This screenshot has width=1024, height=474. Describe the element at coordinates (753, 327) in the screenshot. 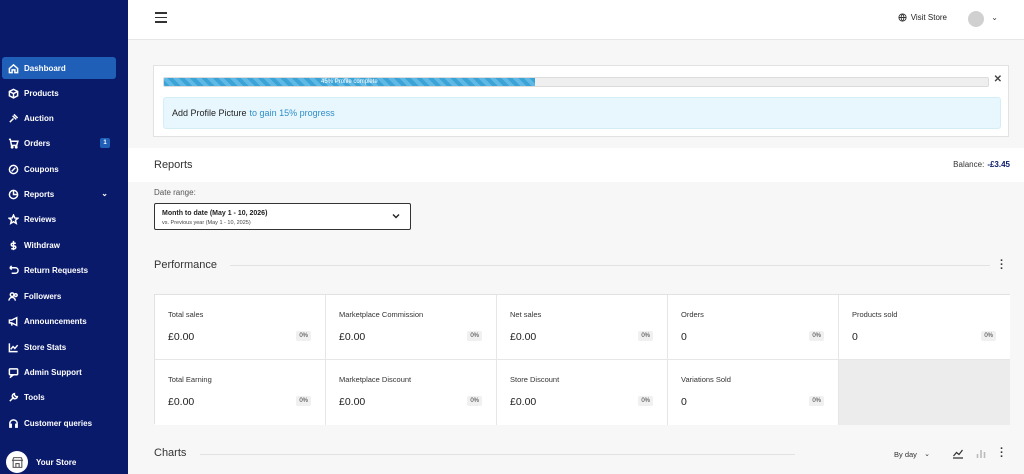

I see `stat-card-orders: Orders 0 0%` at that location.